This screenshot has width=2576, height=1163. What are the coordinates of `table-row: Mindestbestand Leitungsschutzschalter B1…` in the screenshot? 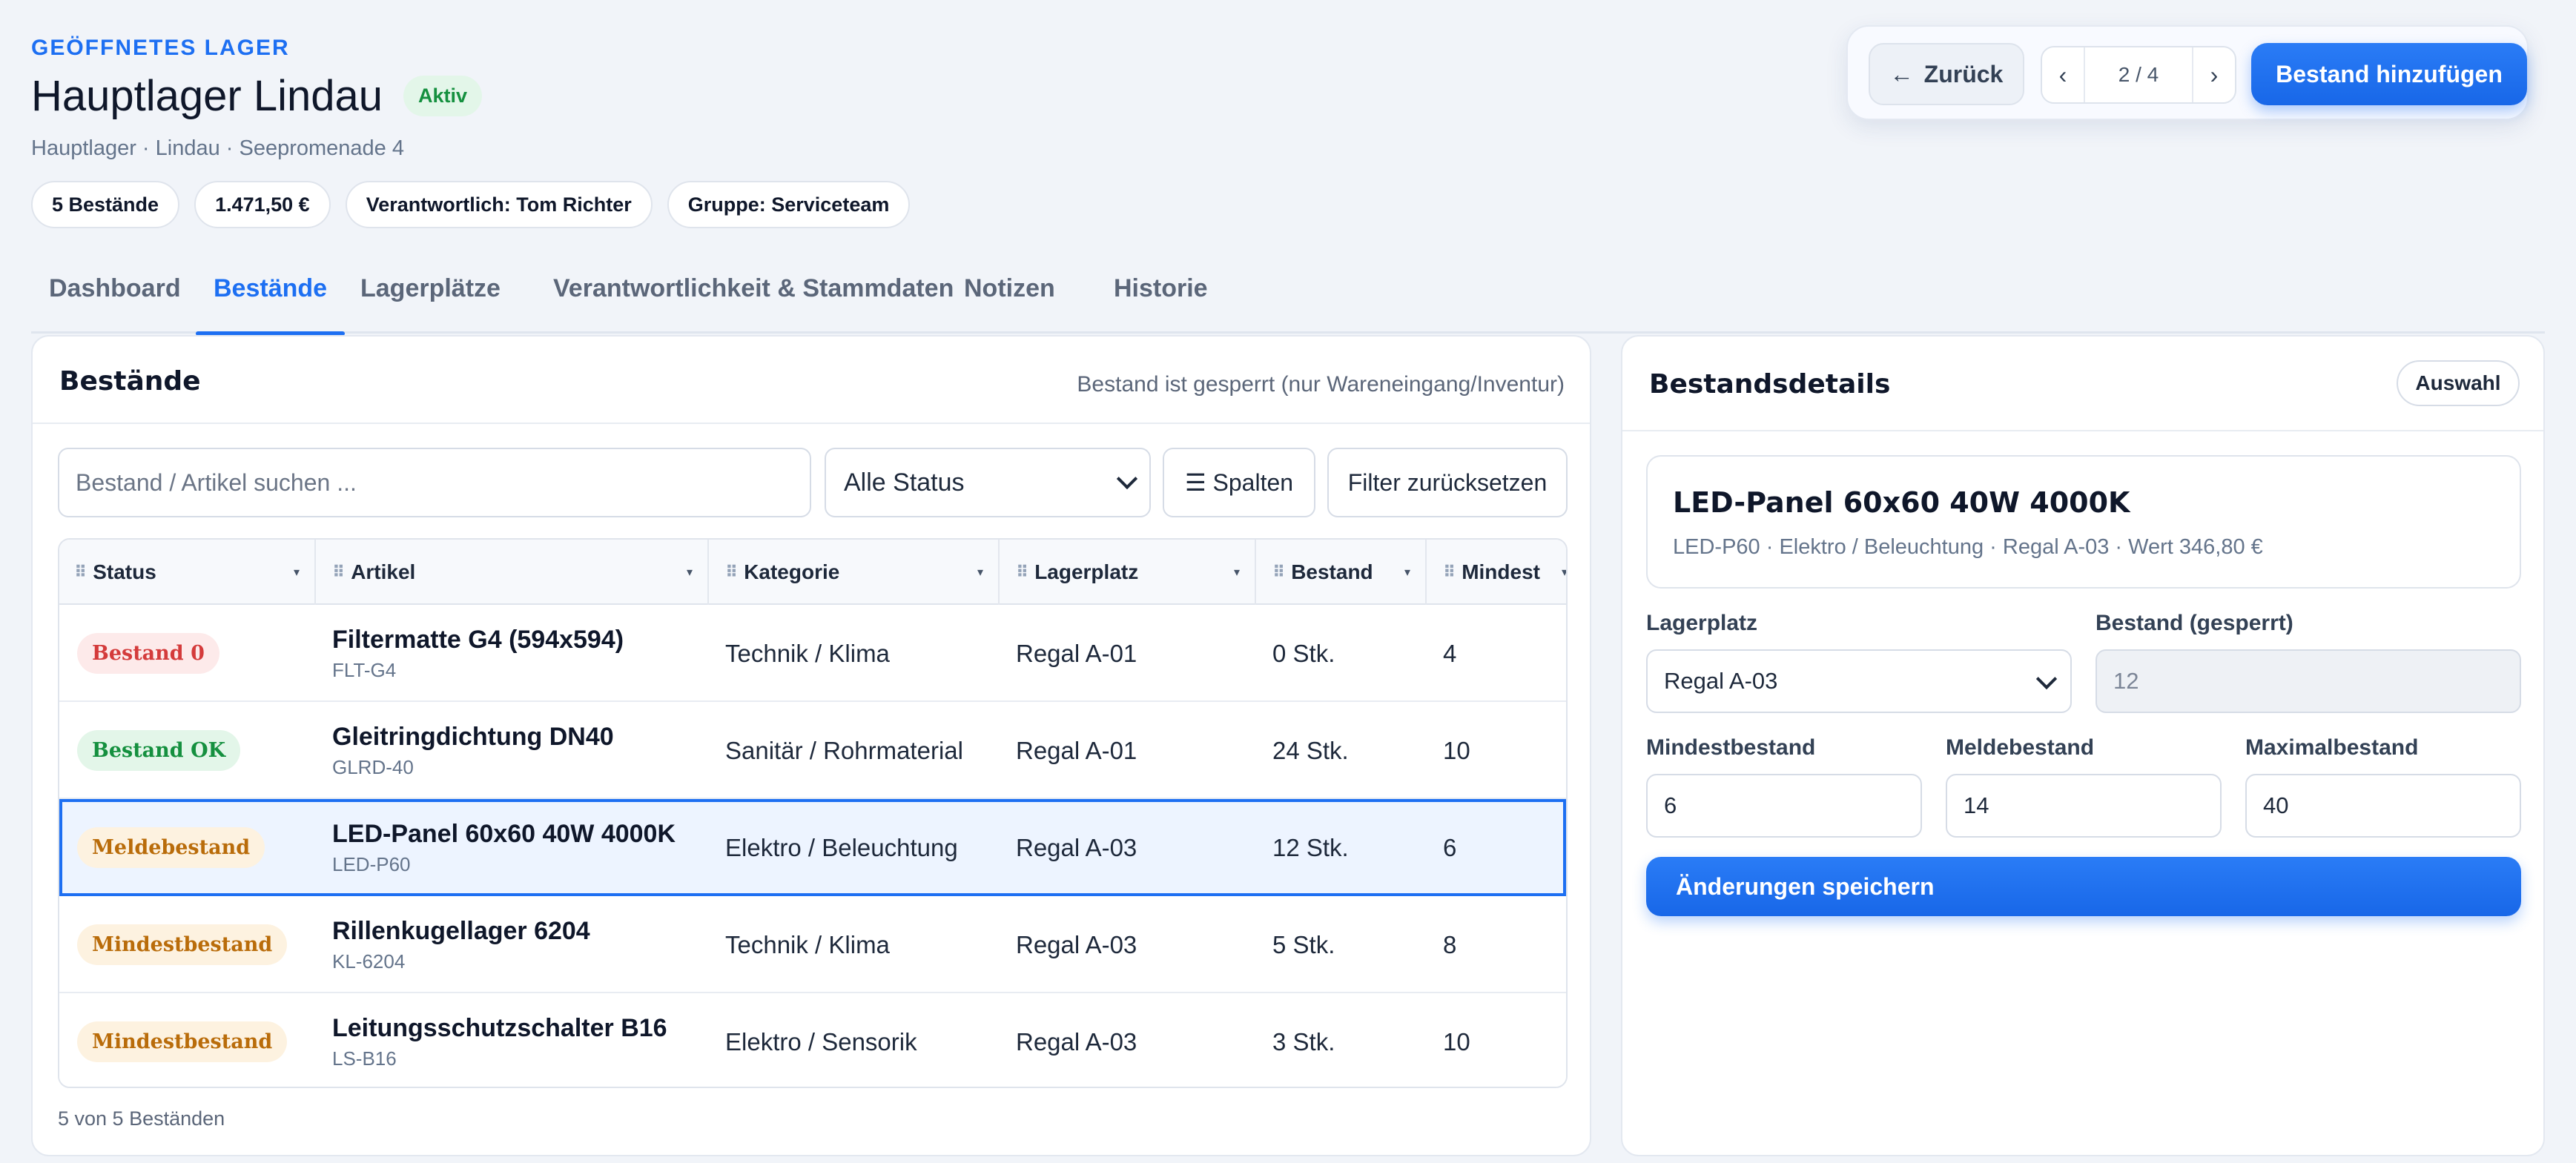 It's located at (812, 1040).